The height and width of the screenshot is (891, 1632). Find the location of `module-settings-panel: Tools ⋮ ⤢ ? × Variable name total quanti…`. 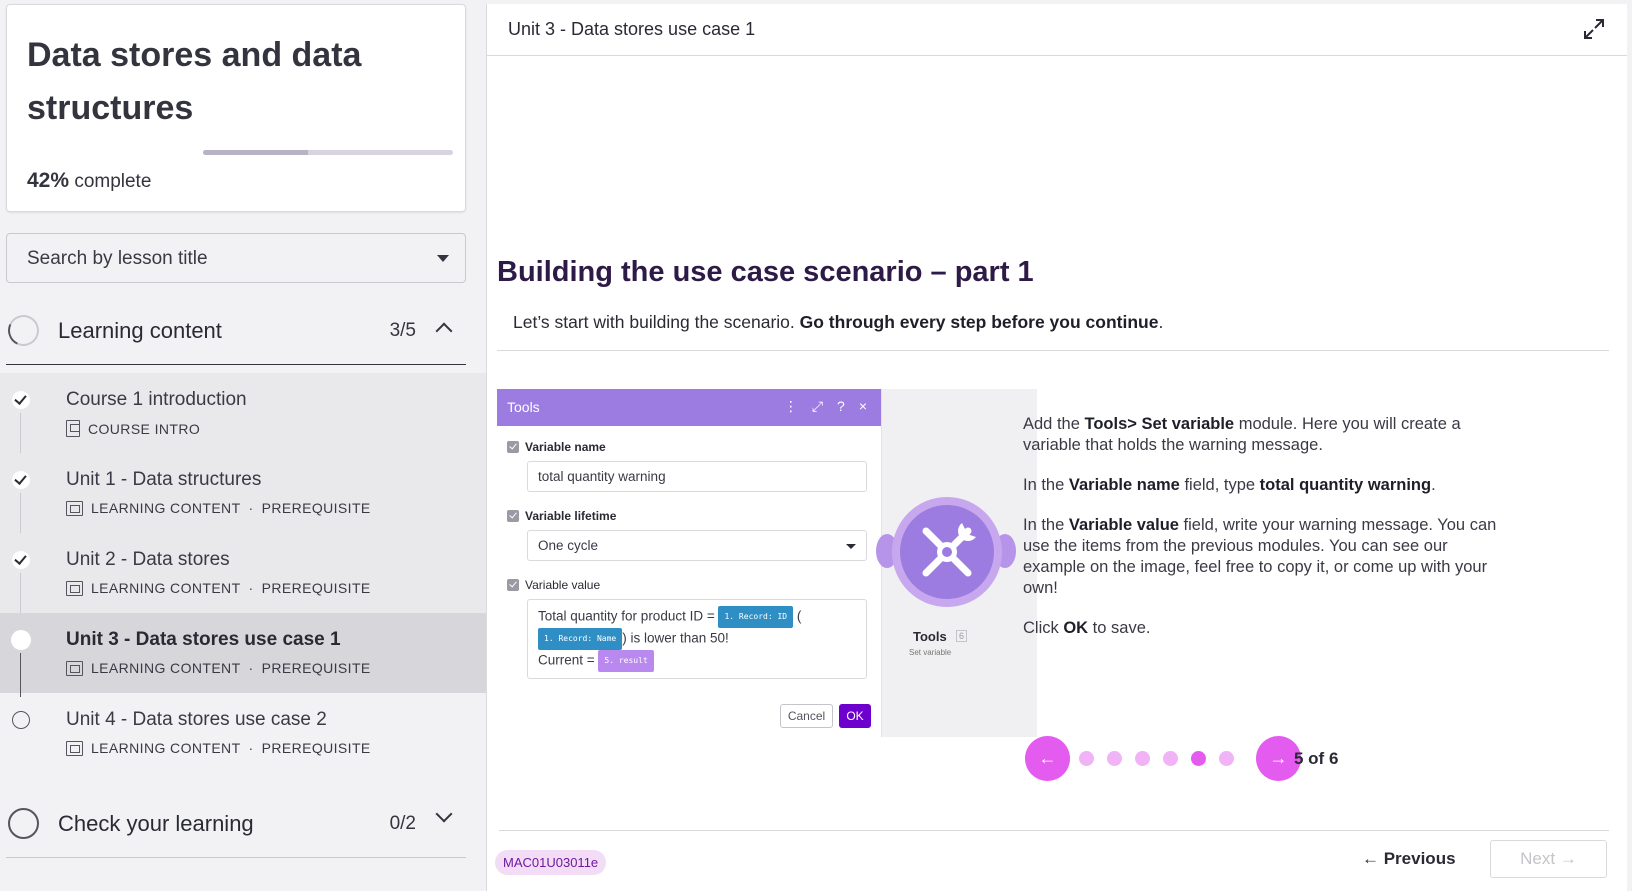

module-settings-panel: Tools ⋮ ⤢ ? × Variable name total quanti… is located at coordinates (689, 563).